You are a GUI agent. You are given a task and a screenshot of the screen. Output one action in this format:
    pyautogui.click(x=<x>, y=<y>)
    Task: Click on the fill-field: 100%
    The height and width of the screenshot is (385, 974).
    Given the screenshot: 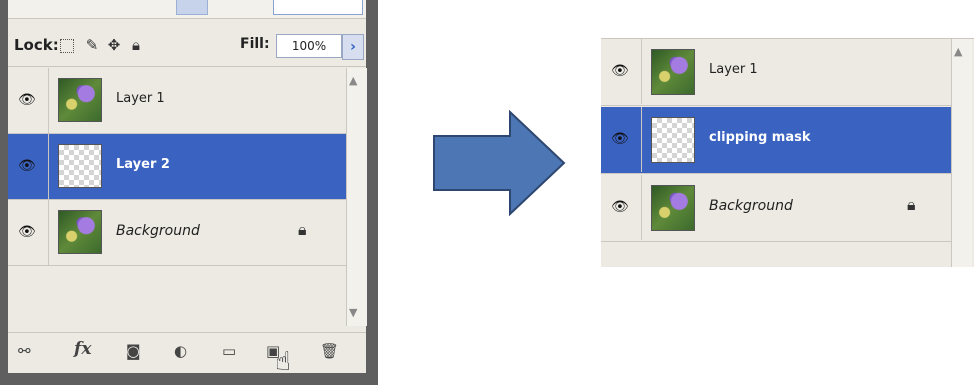 What is the action you would take?
    pyautogui.click(x=309, y=46)
    